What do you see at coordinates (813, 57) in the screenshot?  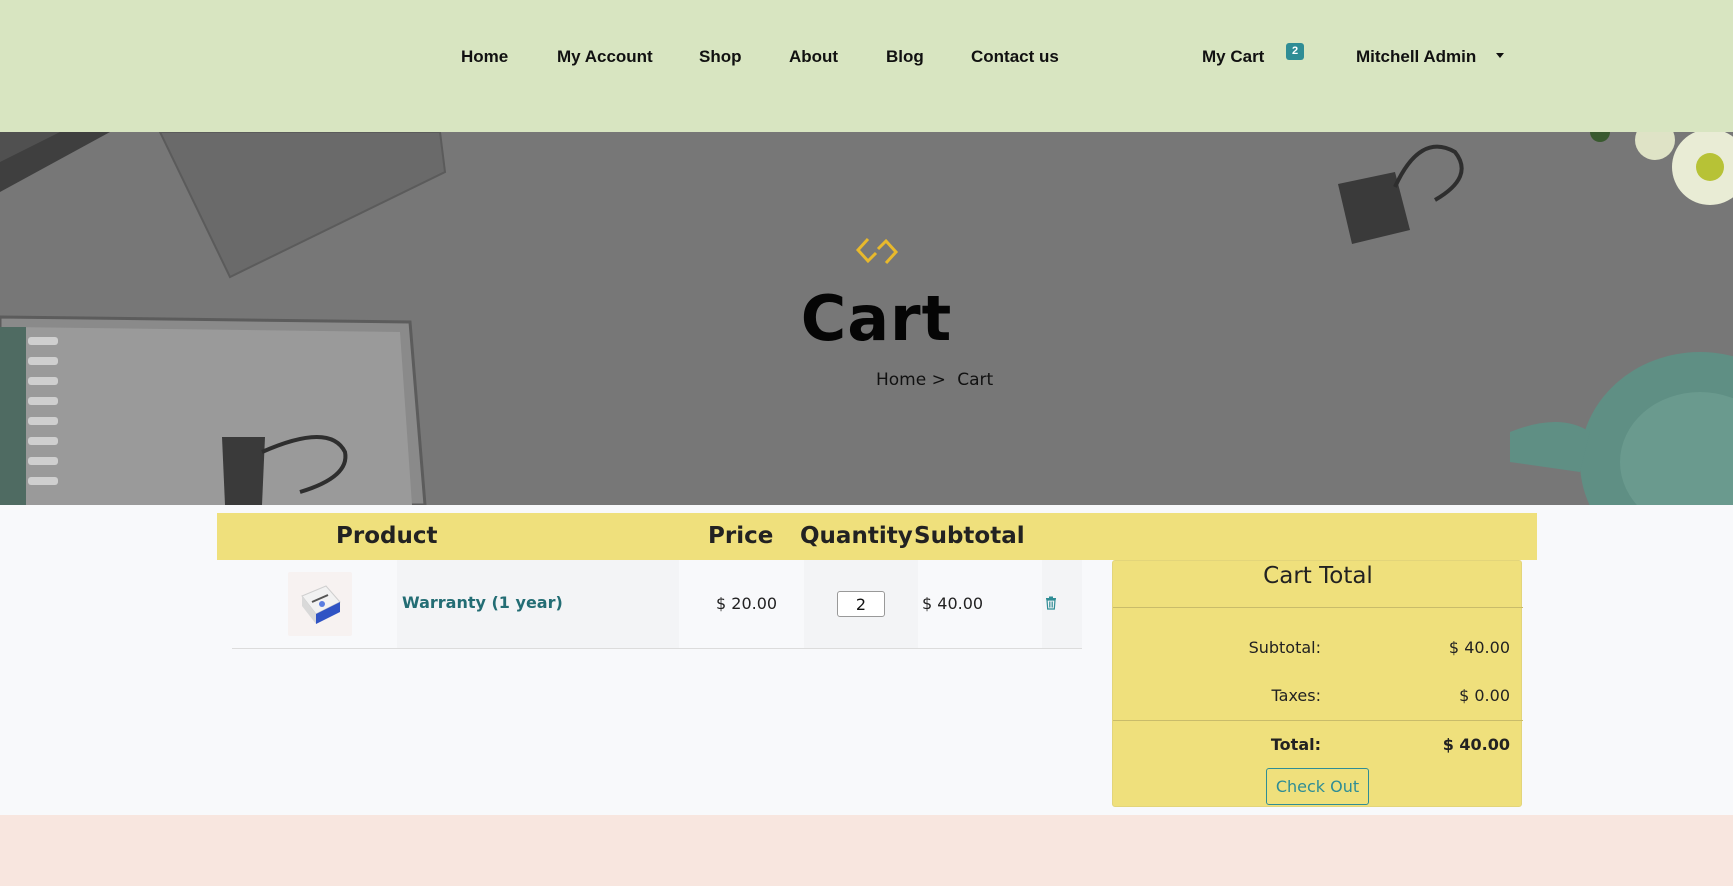 I see `nav-about-link: About` at bounding box center [813, 57].